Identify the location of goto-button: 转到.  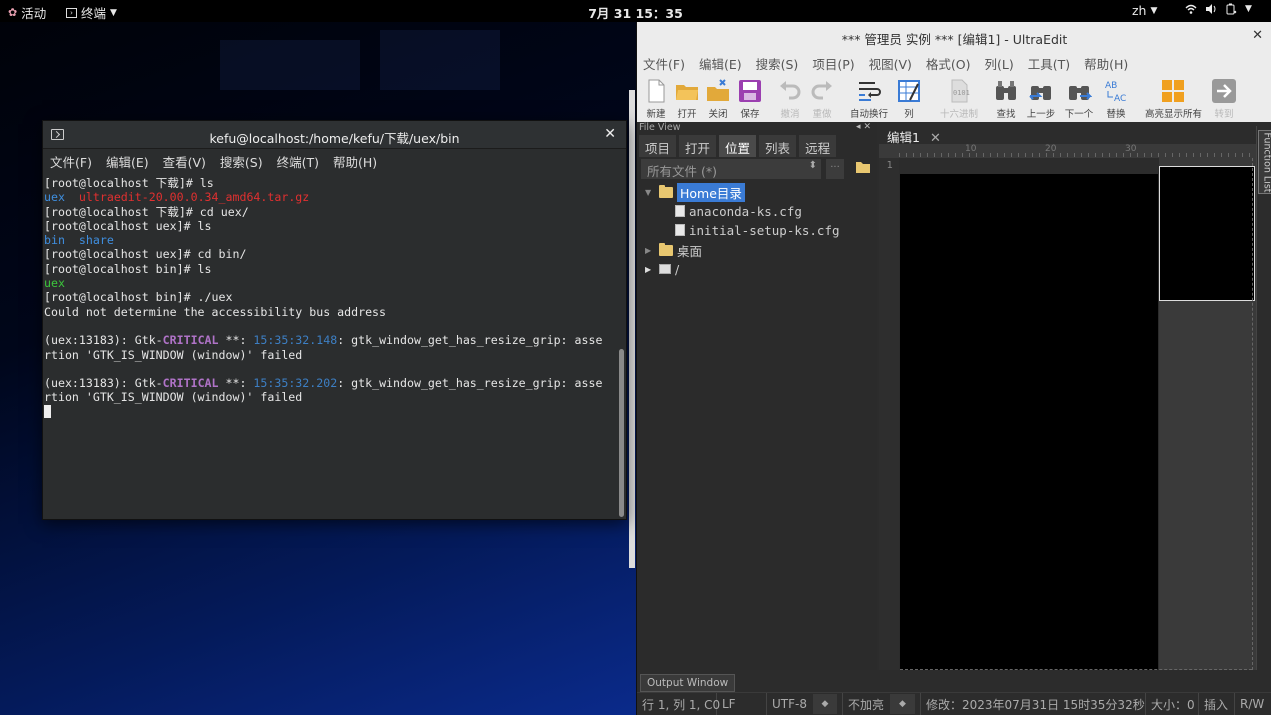
(1224, 99).